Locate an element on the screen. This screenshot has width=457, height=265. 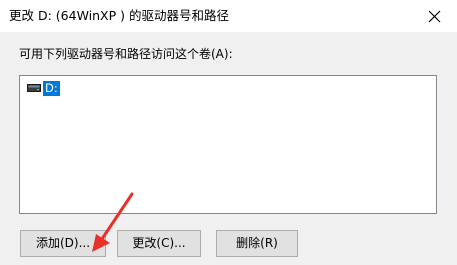
close-button is located at coordinates (435, 16).